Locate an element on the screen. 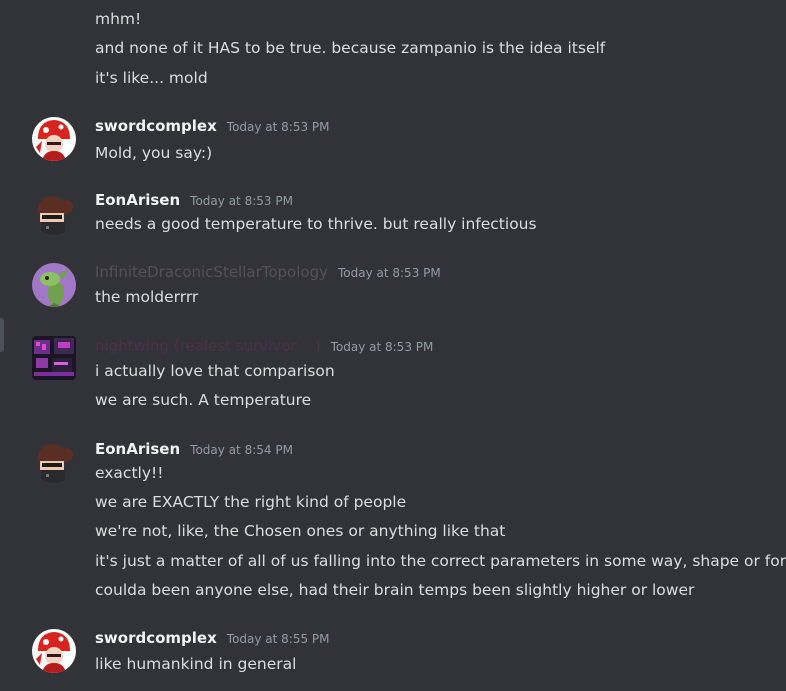  username: nightwing (realest survivor ♡) is located at coordinates (208, 346).